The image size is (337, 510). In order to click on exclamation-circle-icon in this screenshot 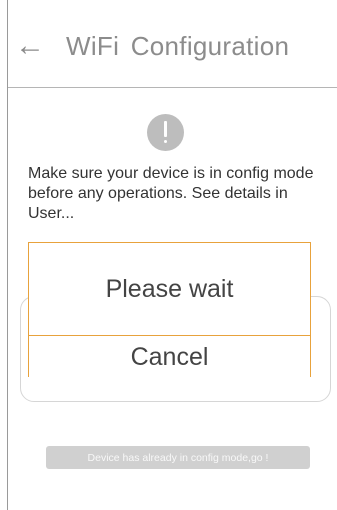, I will do `click(165, 132)`.